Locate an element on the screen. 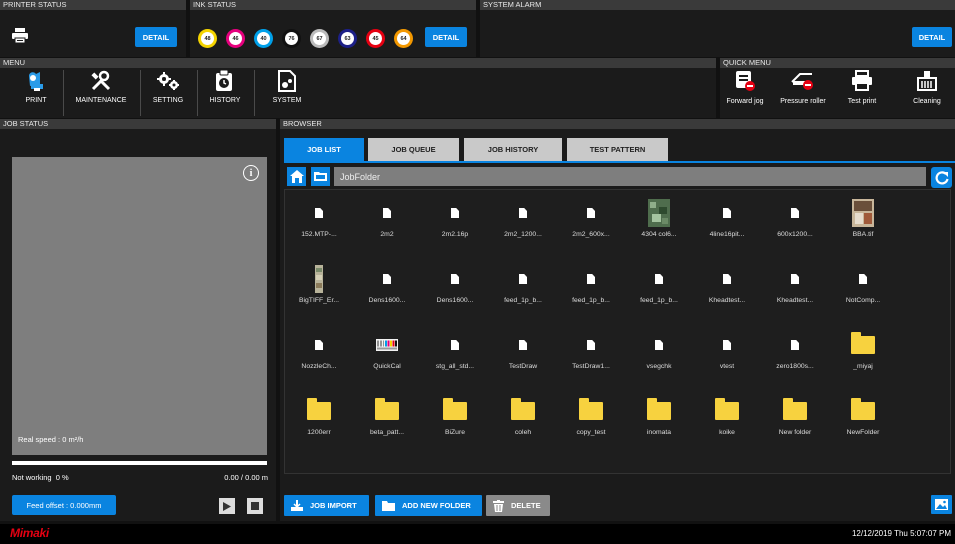  ink-detail-button: DETAIL is located at coordinates (446, 37).